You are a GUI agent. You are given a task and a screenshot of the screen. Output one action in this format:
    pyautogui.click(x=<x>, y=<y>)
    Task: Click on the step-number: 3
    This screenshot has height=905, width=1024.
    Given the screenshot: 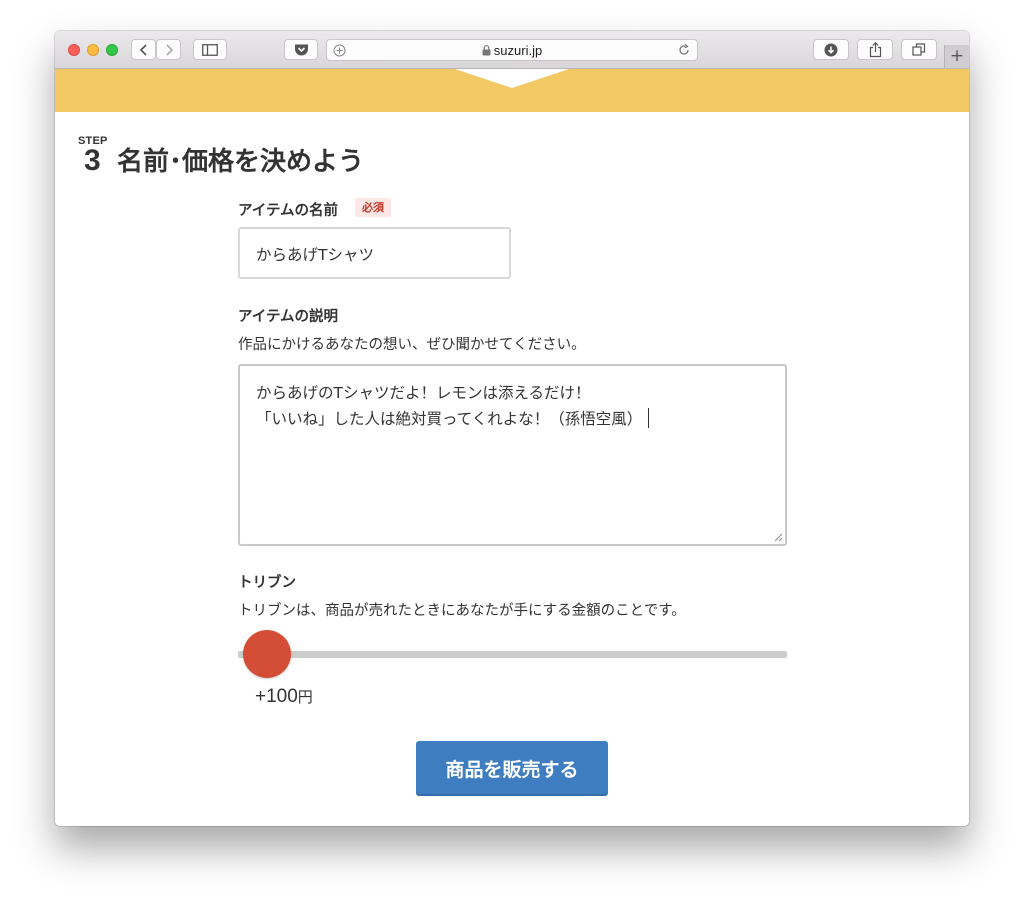 What is the action you would take?
    pyautogui.click(x=92, y=160)
    